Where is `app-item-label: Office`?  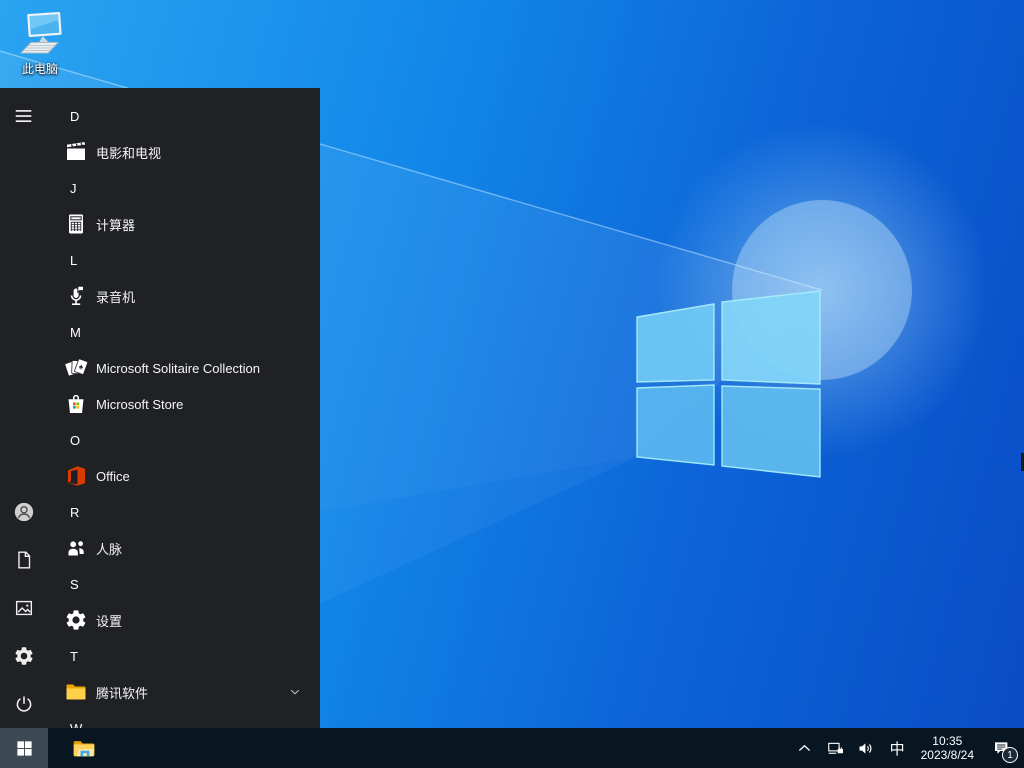 app-item-label: Office is located at coordinates (113, 476).